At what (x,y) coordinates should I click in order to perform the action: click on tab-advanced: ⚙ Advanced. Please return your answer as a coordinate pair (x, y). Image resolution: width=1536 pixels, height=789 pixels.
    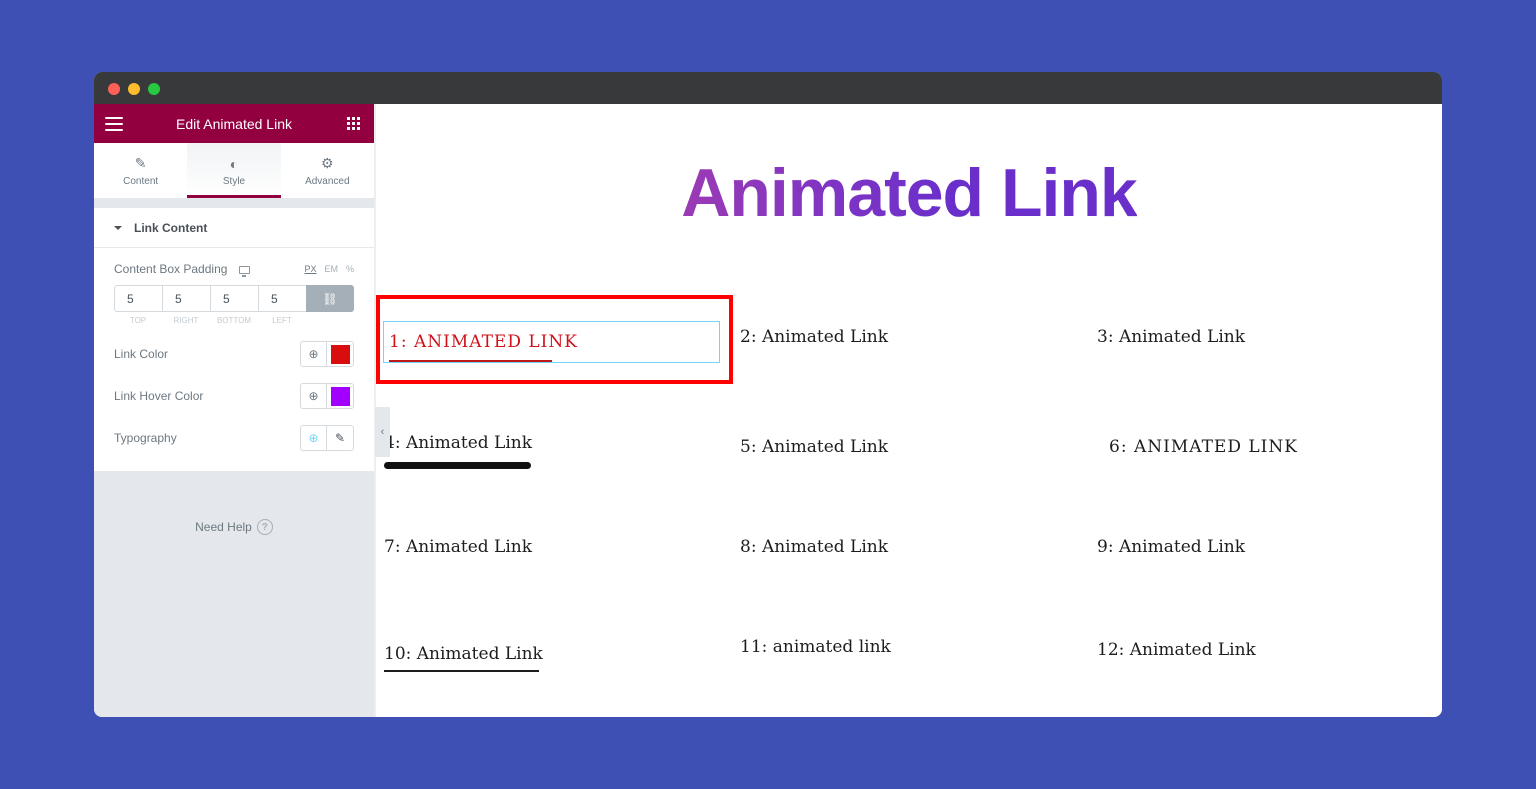
    Looking at the image, I should click on (327, 170).